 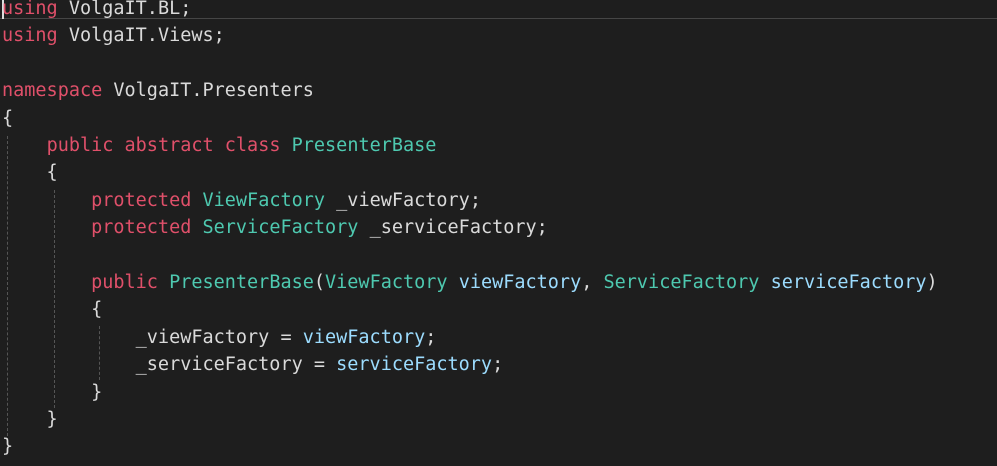 What do you see at coordinates (319, 282) in the screenshot?
I see `code-token: (` at bounding box center [319, 282].